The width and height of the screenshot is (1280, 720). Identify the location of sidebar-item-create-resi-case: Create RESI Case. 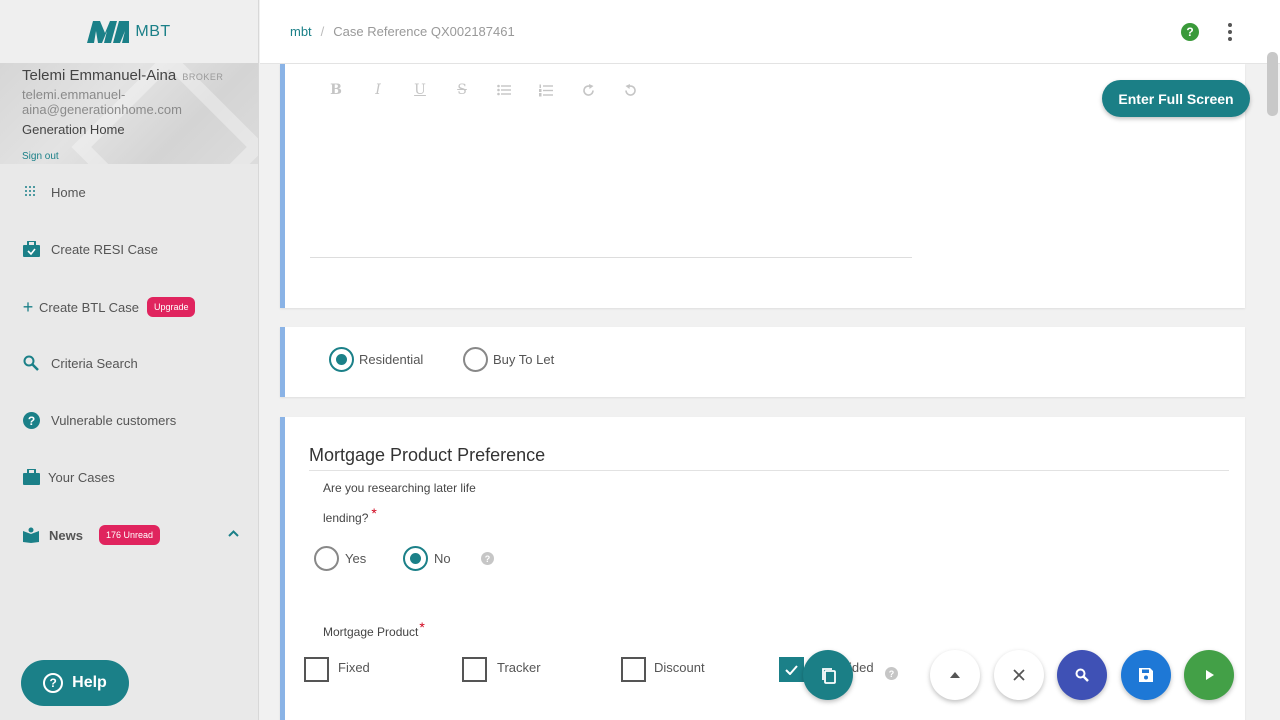
(90, 249).